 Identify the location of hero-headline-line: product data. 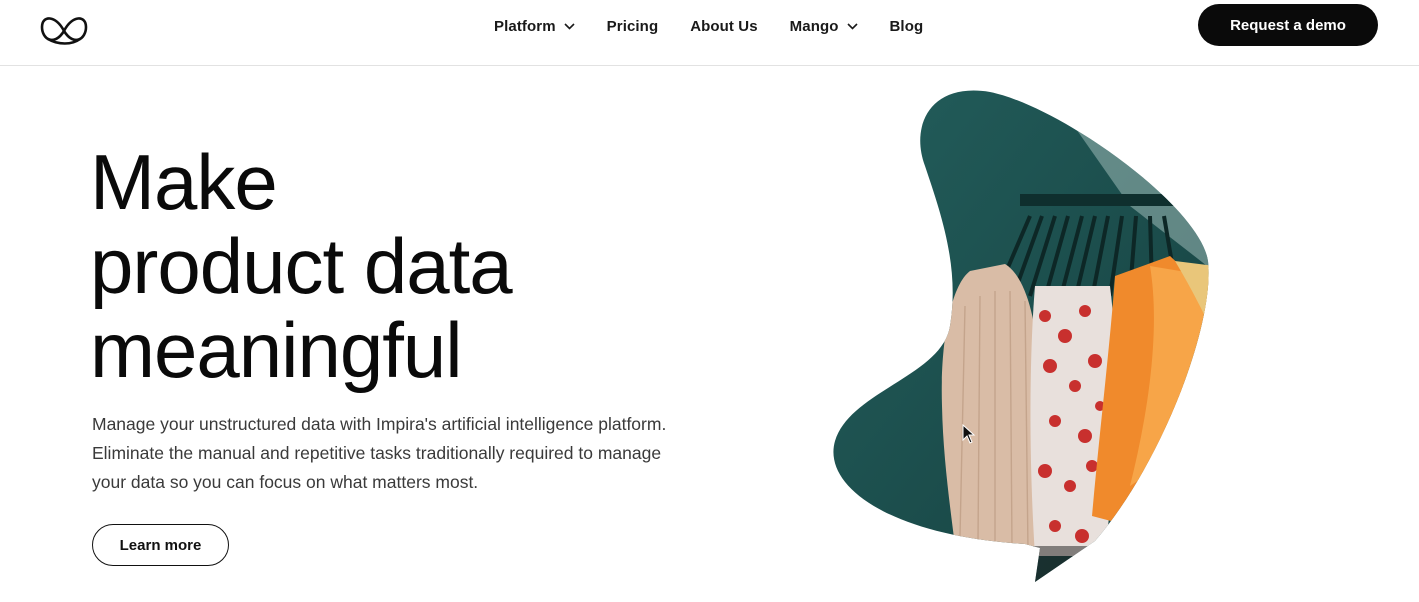
(301, 266).